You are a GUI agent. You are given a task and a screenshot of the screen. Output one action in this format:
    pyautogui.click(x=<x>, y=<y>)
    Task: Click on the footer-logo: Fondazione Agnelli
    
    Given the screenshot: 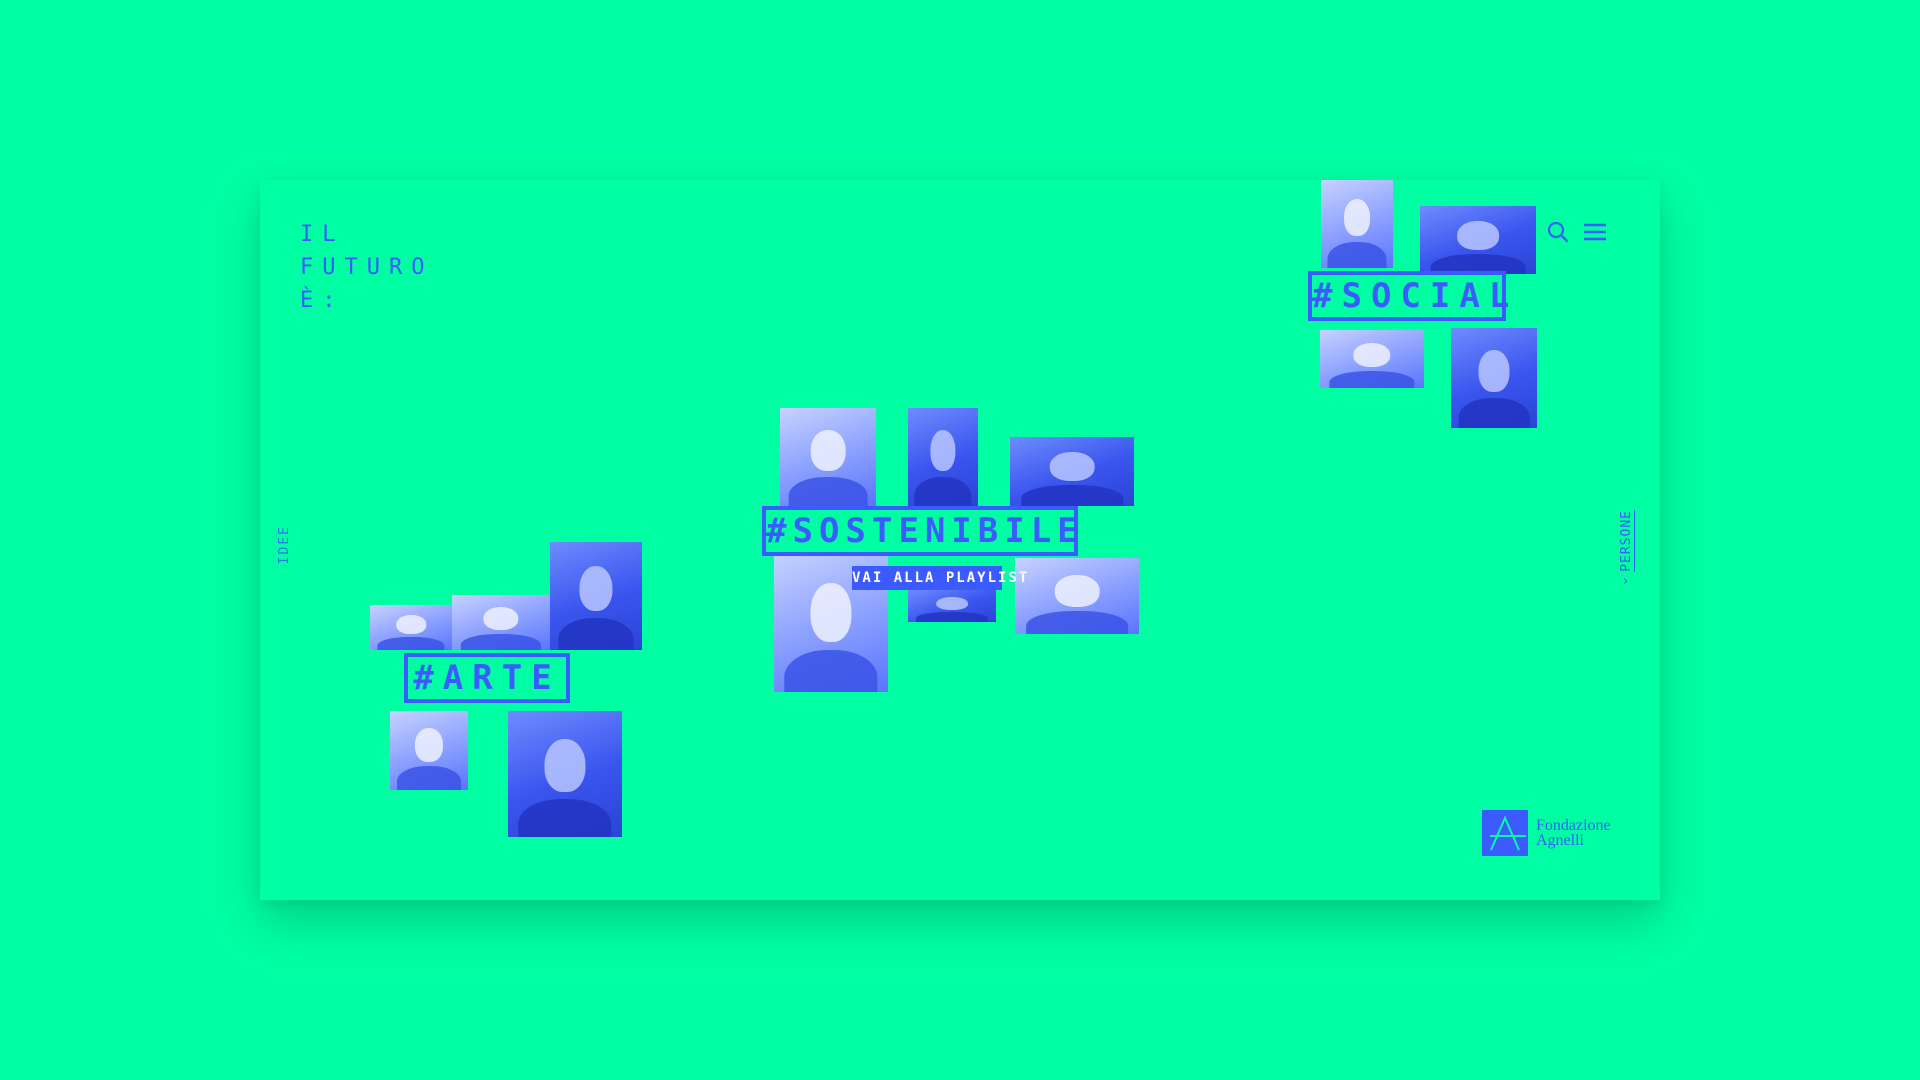 What is the action you would take?
    pyautogui.click(x=1546, y=833)
    